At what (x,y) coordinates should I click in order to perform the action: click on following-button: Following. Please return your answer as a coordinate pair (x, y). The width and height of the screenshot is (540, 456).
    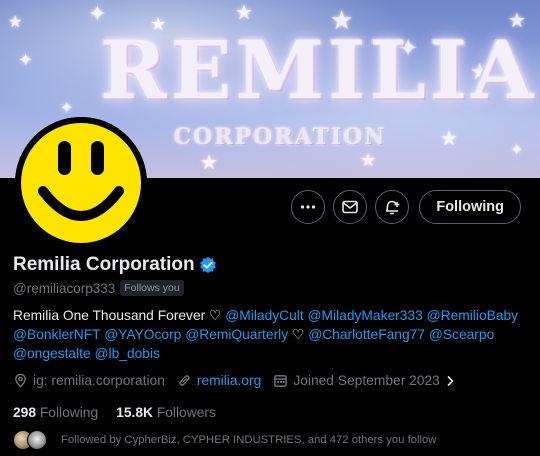
    Looking at the image, I should click on (470, 207).